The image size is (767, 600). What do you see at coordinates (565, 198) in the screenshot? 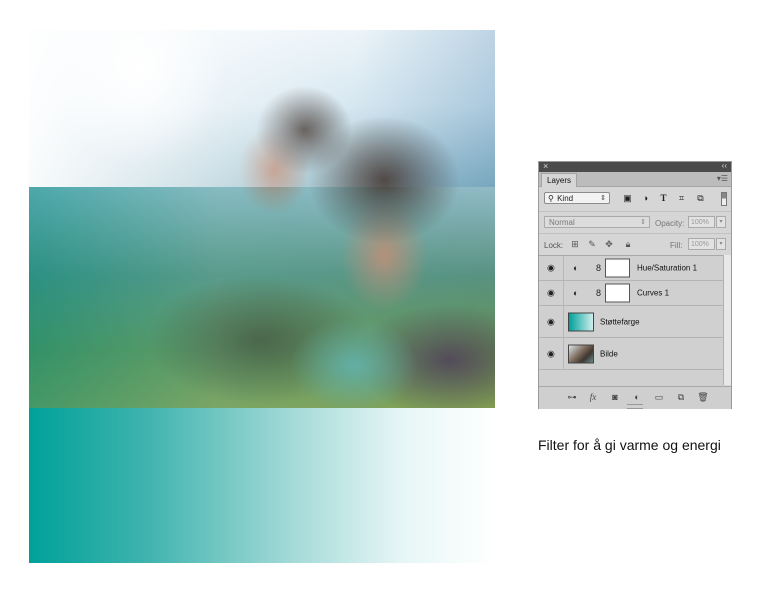
I see `filter-kind-label: Kind` at bounding box center [565, 198].